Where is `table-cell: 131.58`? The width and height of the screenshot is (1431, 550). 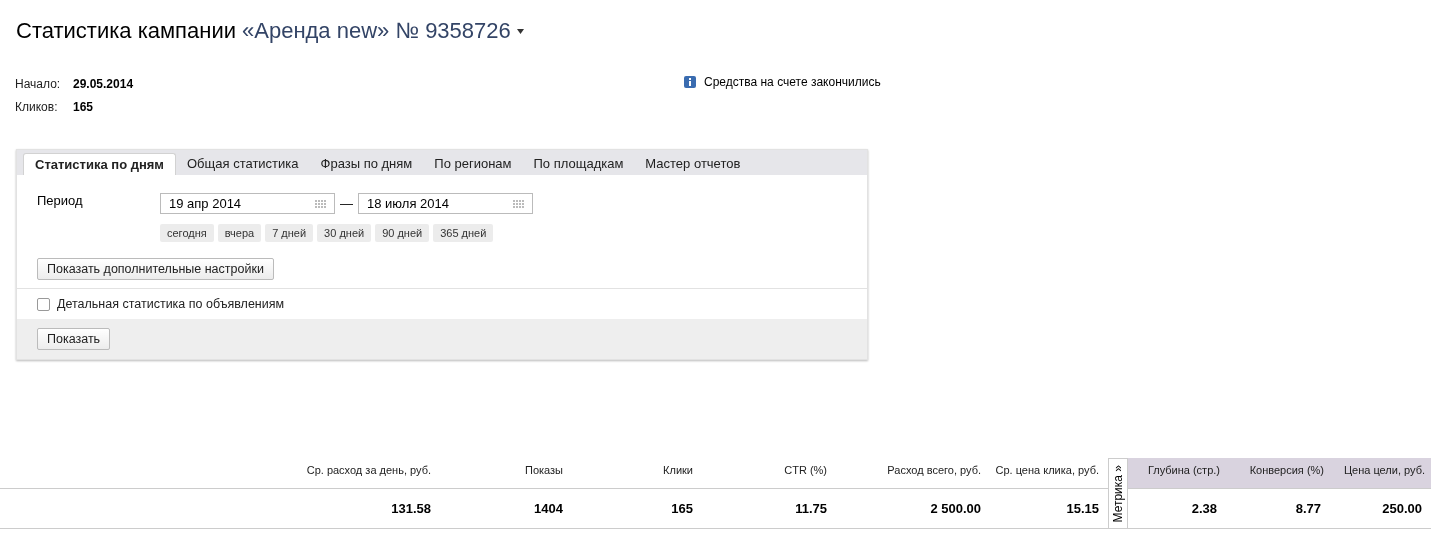
table-cell: 131.58 is located at coordinates (220, 509).